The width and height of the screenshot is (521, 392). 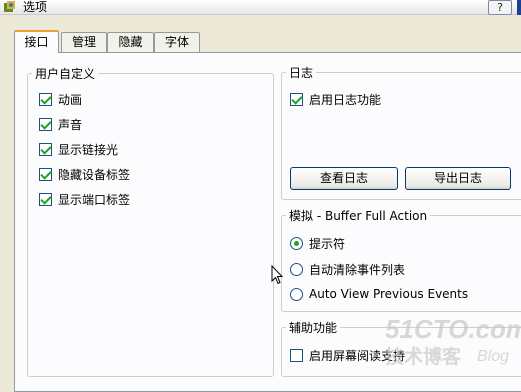 What do you see at coordinates (94, 174) in the screenshot?
I see `option-hide-device-labels-label: 隐藏设备标签` at bounding box center [94, 174].